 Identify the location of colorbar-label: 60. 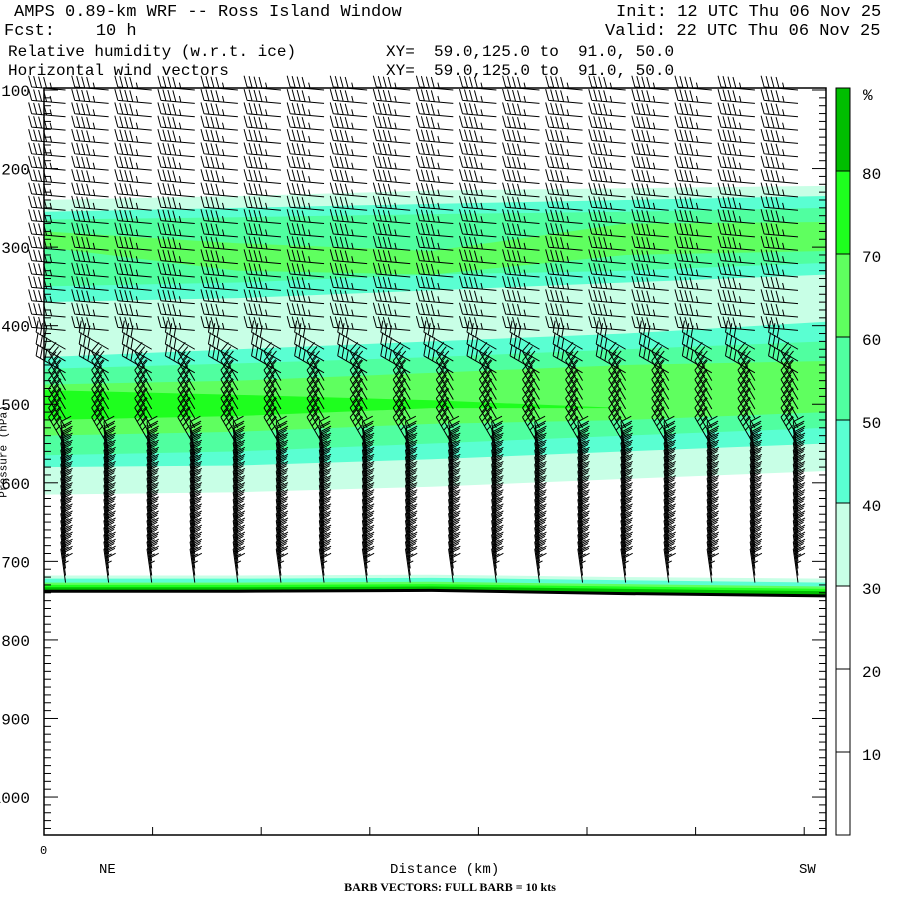
(871, 341).